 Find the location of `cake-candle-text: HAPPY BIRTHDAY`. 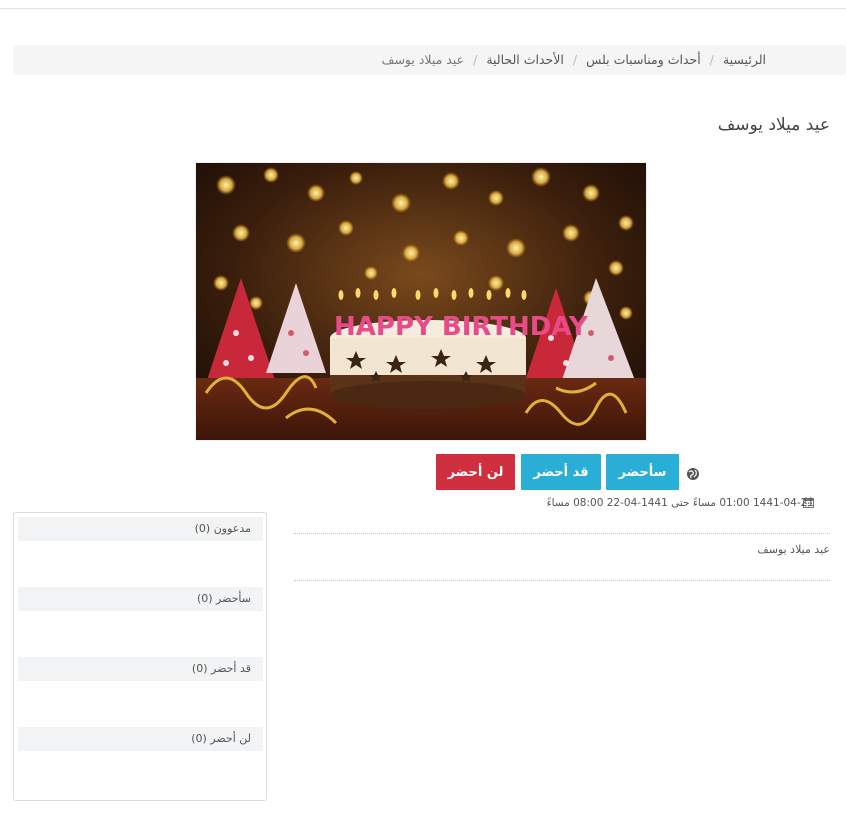

cake-candle-text: HAPPY BIRTHDAY is located at coordinates (461, 327).